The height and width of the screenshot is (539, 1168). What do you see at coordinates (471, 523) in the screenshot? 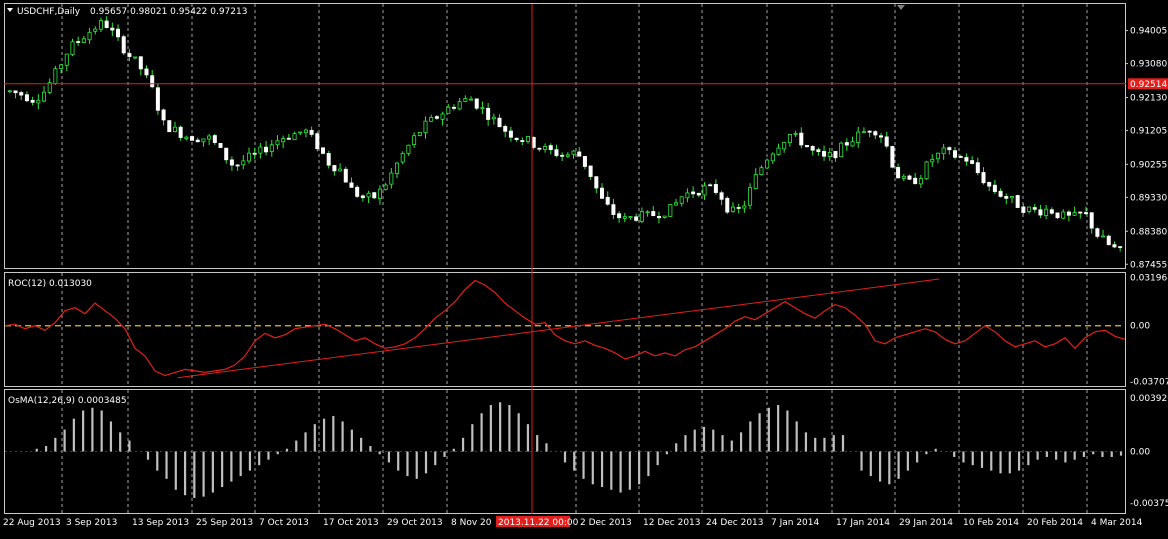
I see `time-tick-label: 8 Nov 20` at bounding box center [471, 523].